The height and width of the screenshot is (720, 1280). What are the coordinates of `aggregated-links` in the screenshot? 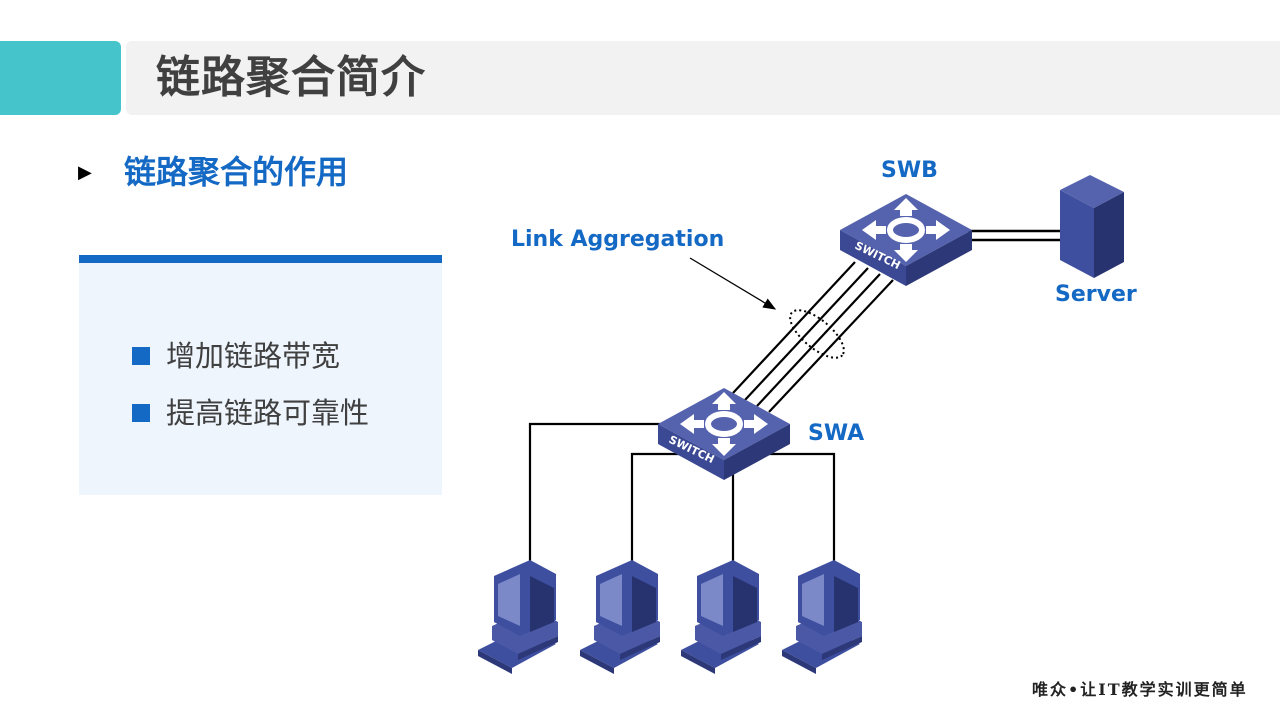 It's located at (813, 337).